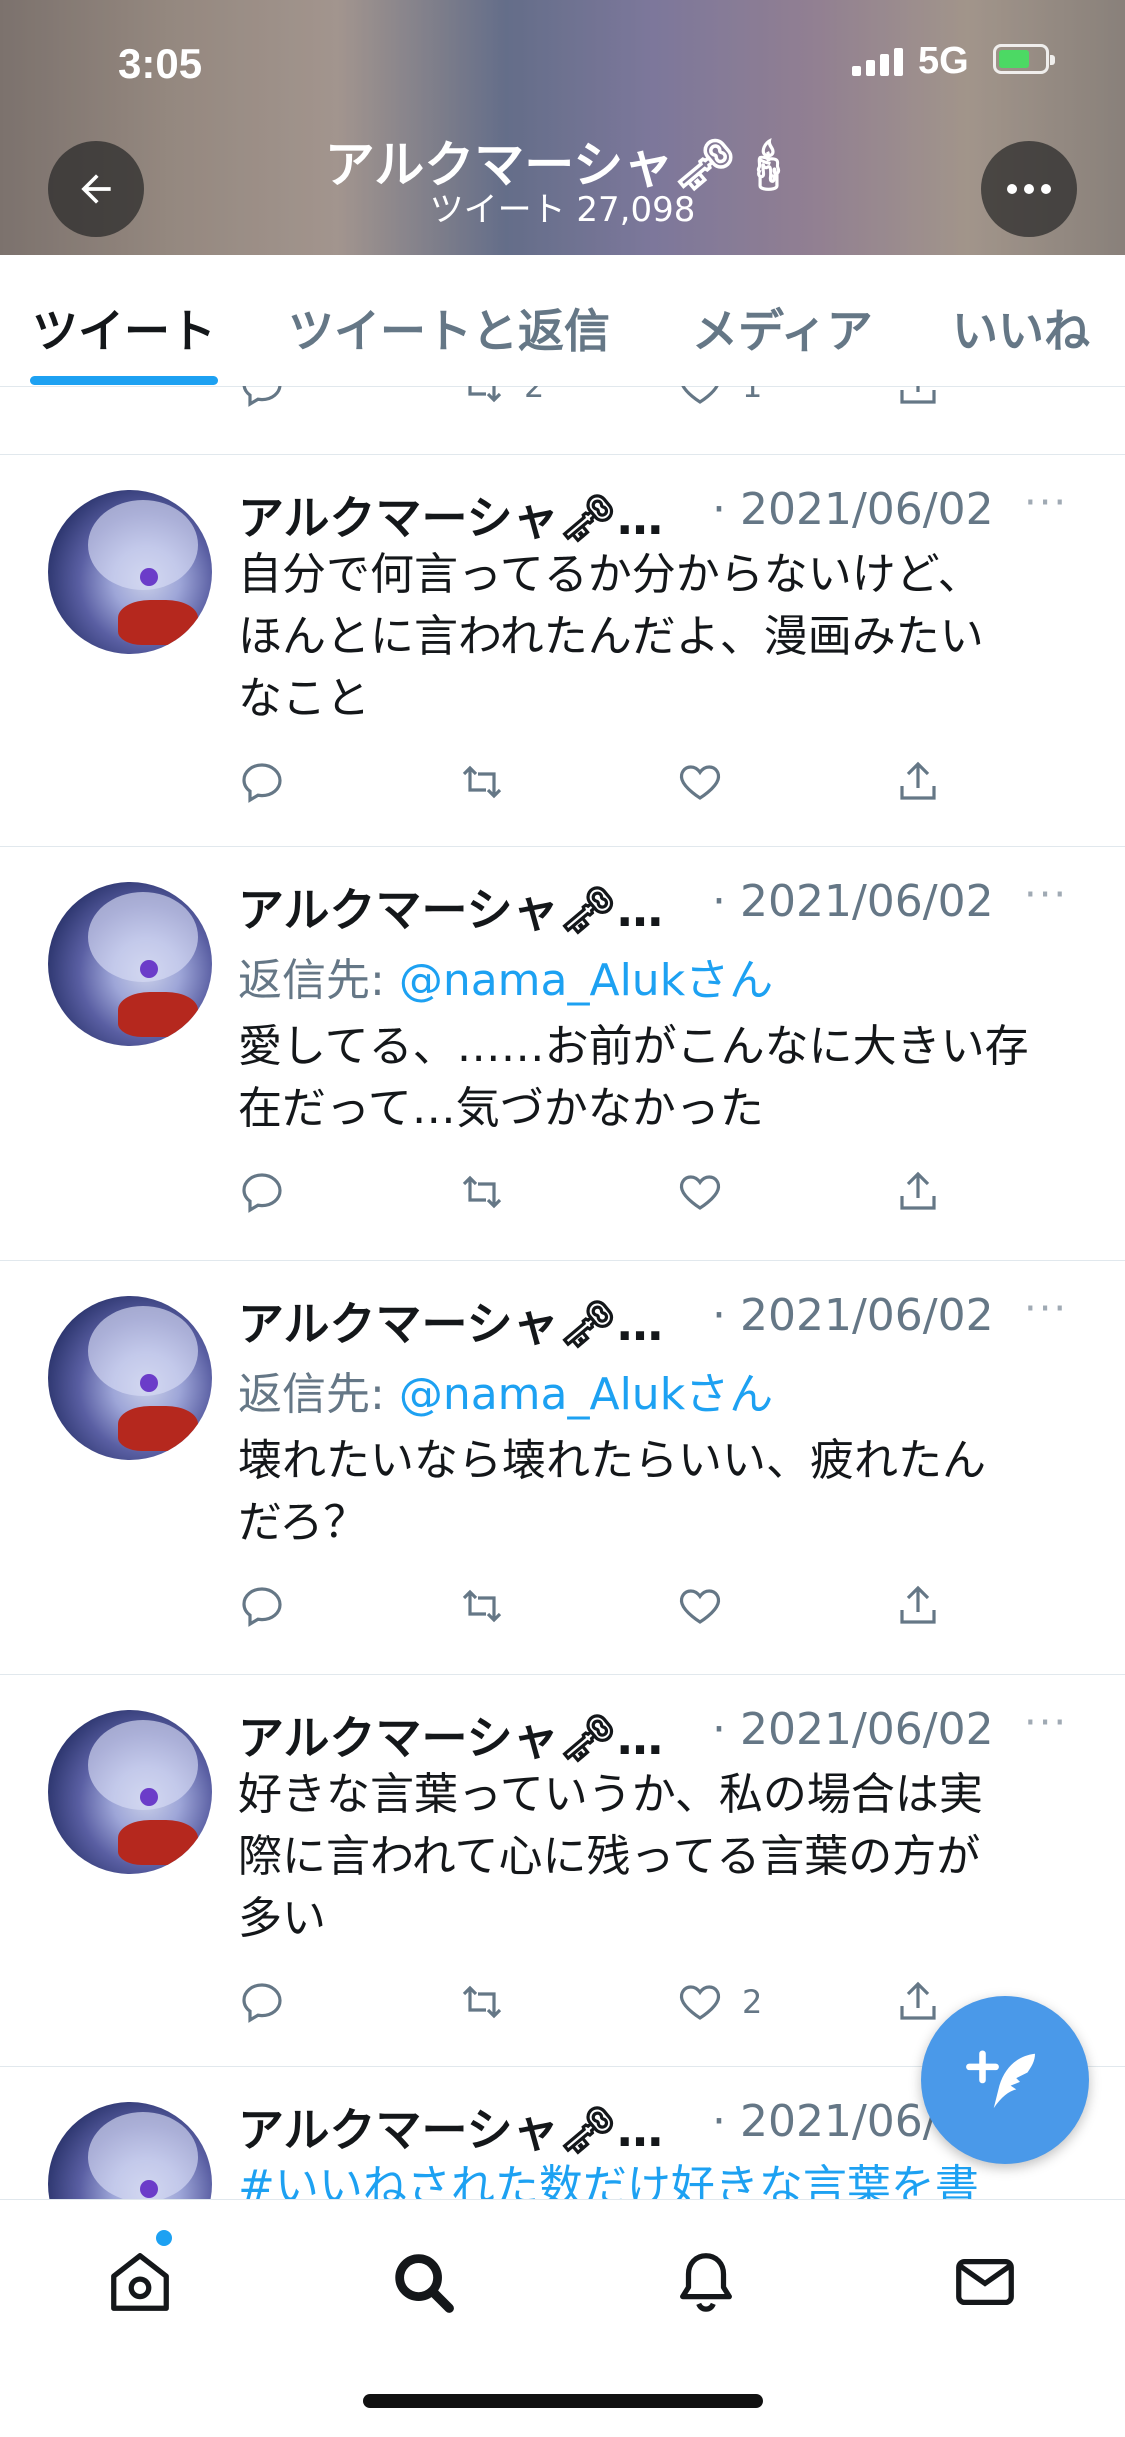  I want to click on tweet-text: 好きな言葉っていうか、私の場合は実 際に言われて心に残ってる言葉の方が 多い, so click(658, 1857).